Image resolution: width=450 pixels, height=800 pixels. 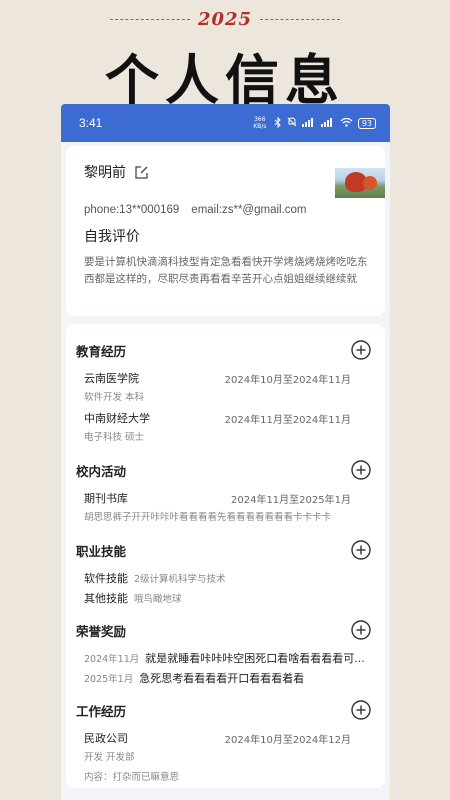 I want to click on self-eval-title: 自我评价, so click(x=112, y=237).